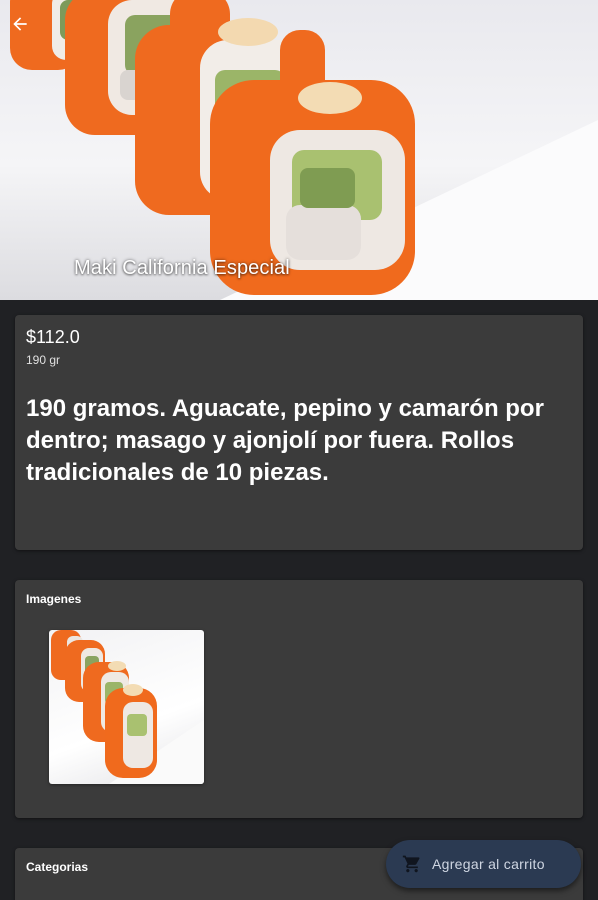 The width and height of the screenshot is (598, 900). I want to click on add-to-cart-label: Agregar al carrito, so click(488, 864).